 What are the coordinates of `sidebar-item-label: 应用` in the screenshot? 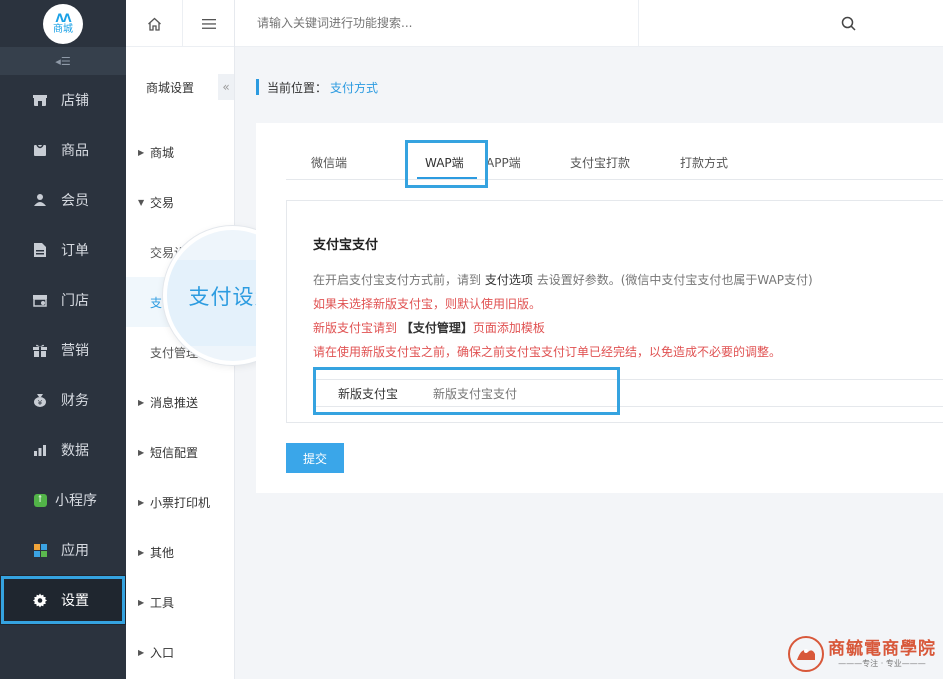 It's located at (75, 551).